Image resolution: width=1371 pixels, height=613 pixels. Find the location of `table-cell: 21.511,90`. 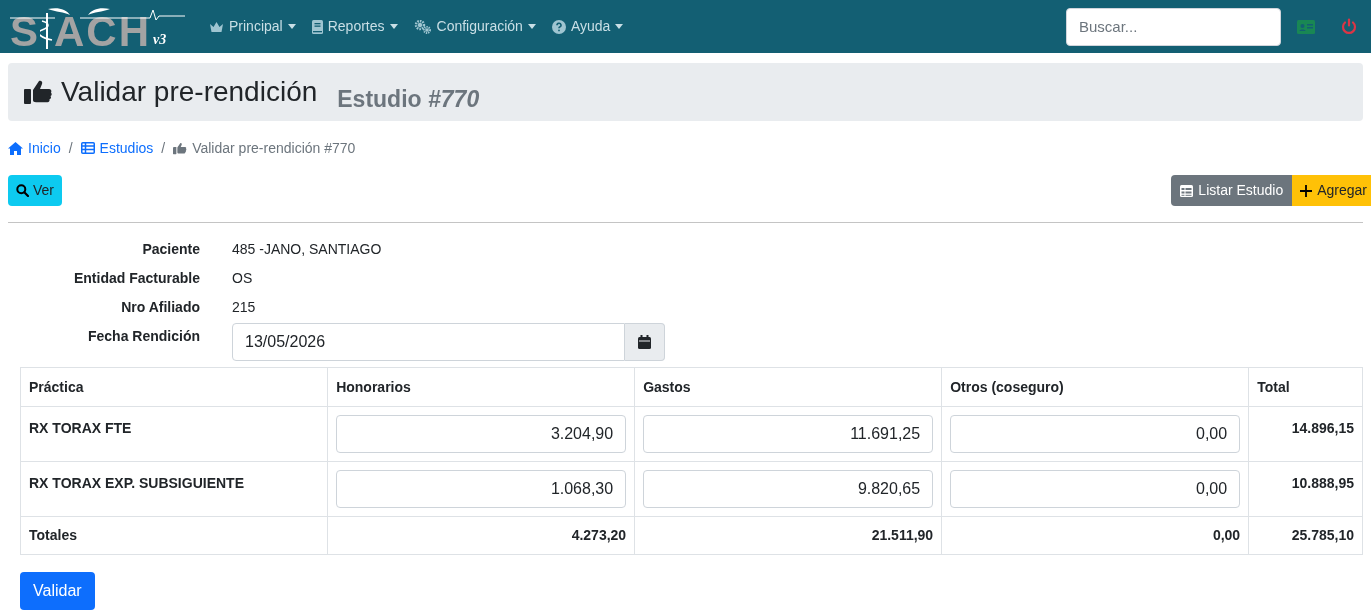

table-cell: 21.511,90 is located at coordinates (902, 535).